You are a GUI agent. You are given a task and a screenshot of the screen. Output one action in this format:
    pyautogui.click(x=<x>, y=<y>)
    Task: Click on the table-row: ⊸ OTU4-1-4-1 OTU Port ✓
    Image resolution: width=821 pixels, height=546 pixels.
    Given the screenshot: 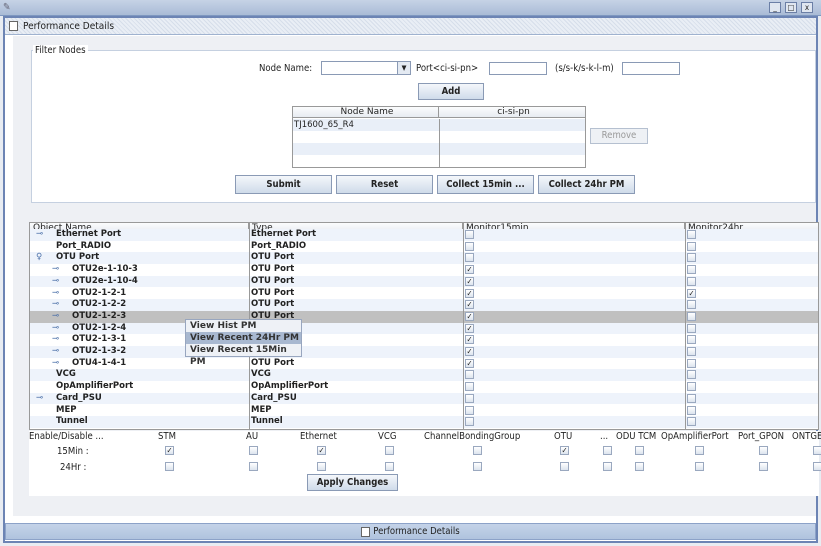 What is the action you would take?
    pyautogui.click(x=424, y=363)
    